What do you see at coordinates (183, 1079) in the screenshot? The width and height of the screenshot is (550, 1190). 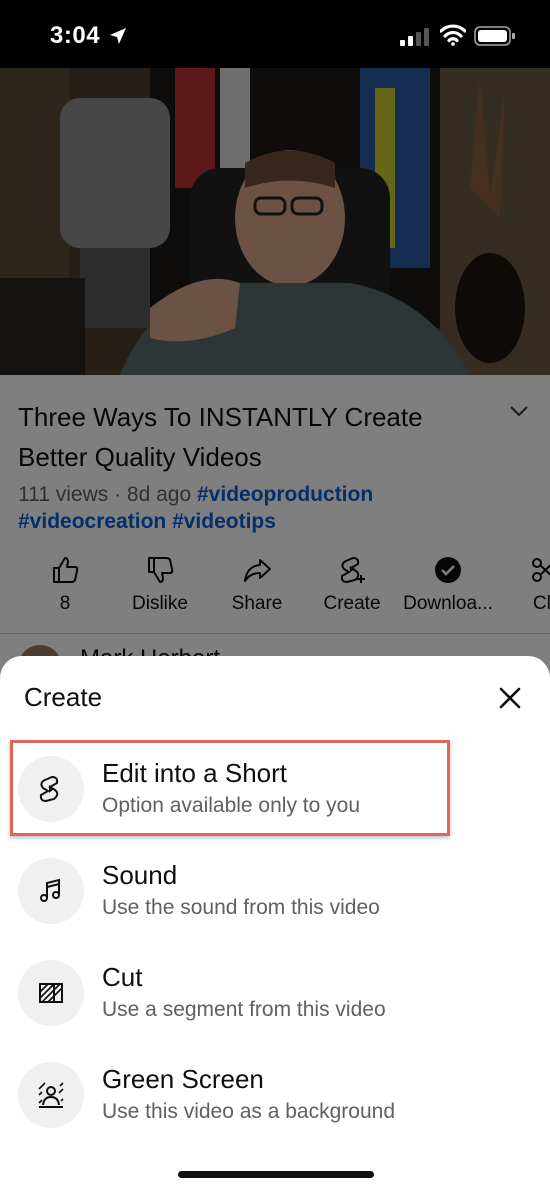 I see `option-label: Green Screen` at bounding box center [183, 1079].